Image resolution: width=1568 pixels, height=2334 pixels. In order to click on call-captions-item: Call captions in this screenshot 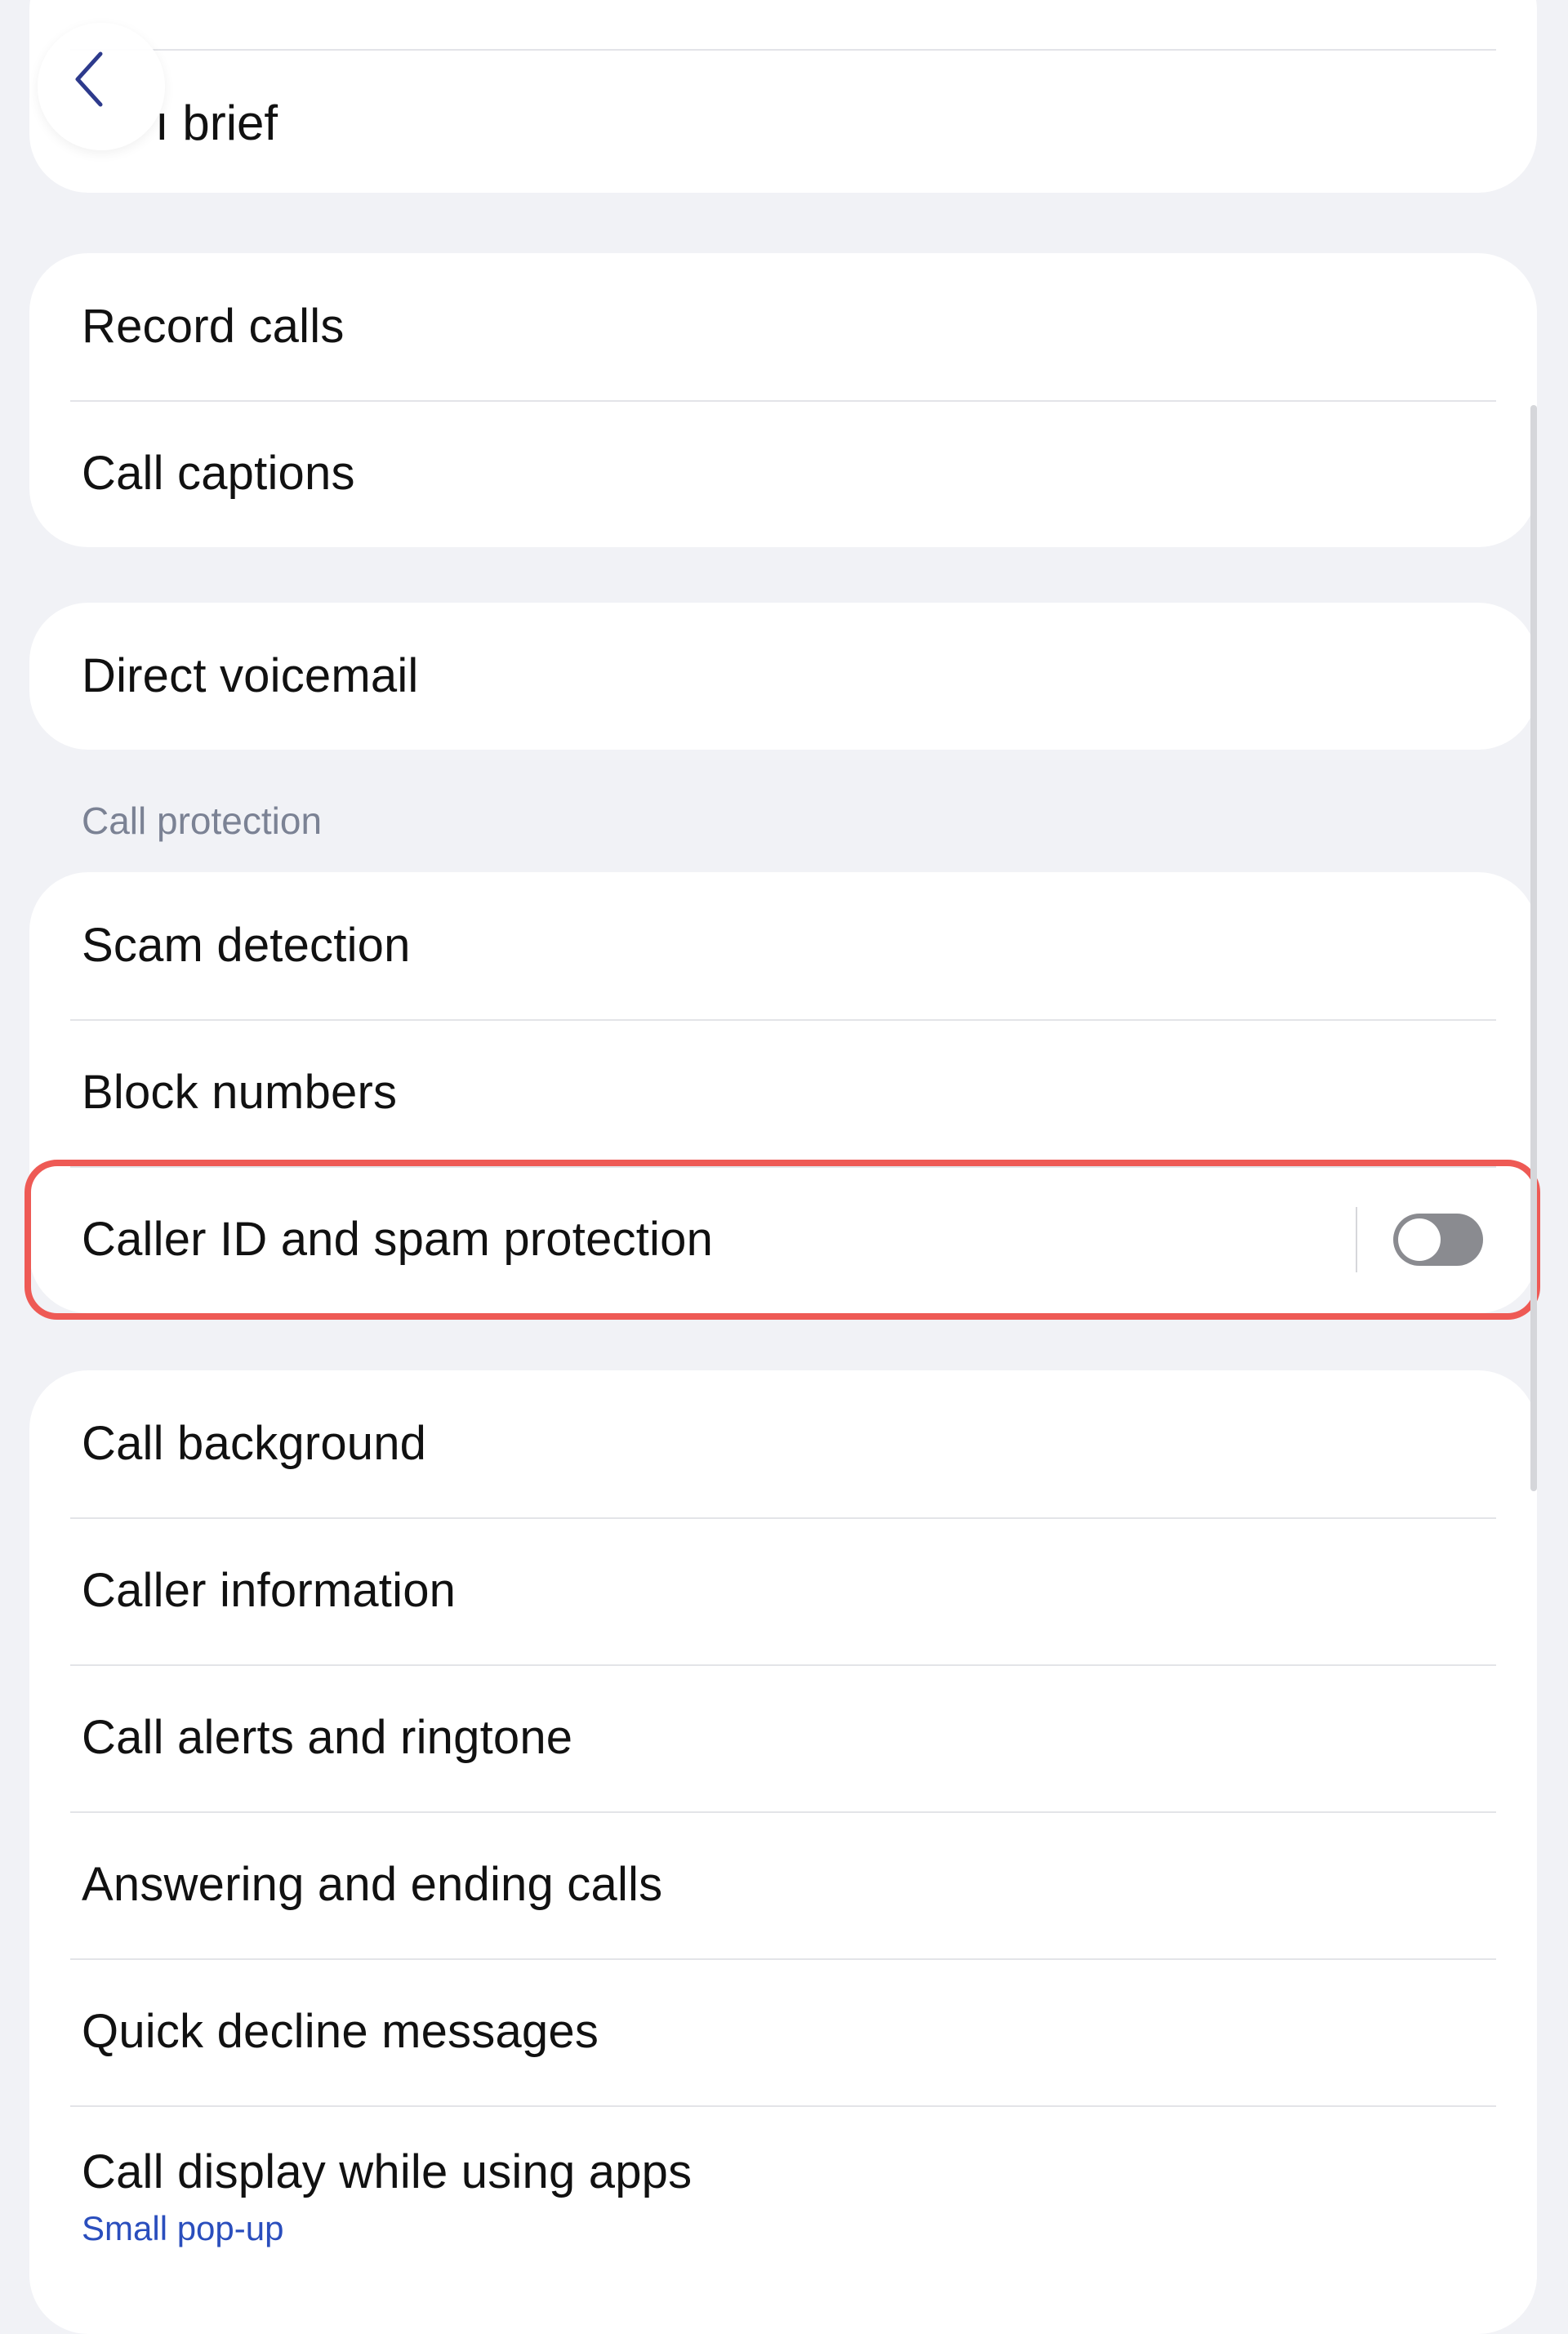, I will do `click(783, 473)`.